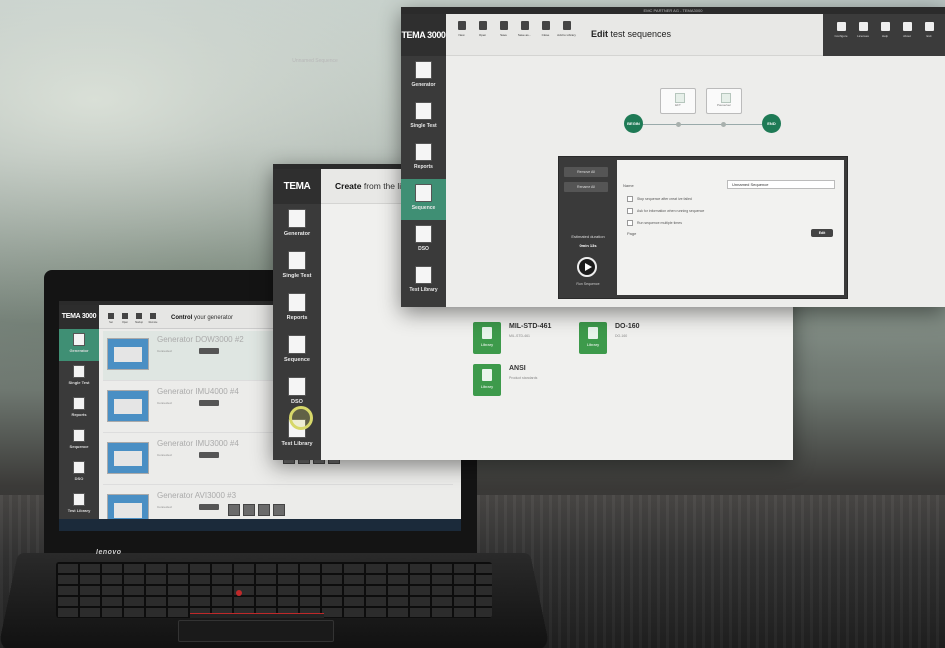 Image resolution: width=945 pixels, height=648 pixels. I want to click on sidebar-item-test-library: Test Library, so click(423, 281).